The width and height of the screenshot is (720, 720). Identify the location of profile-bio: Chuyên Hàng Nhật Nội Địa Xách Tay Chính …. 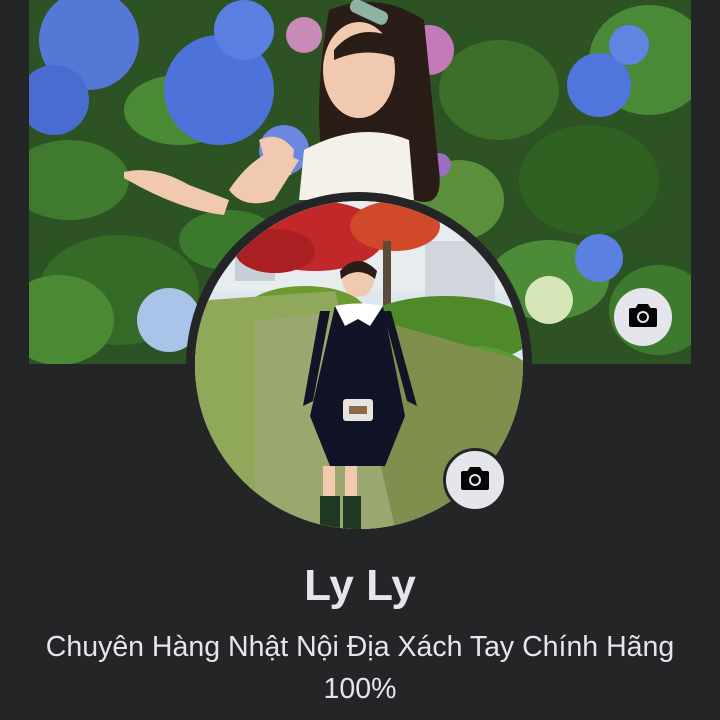
(360, 668).